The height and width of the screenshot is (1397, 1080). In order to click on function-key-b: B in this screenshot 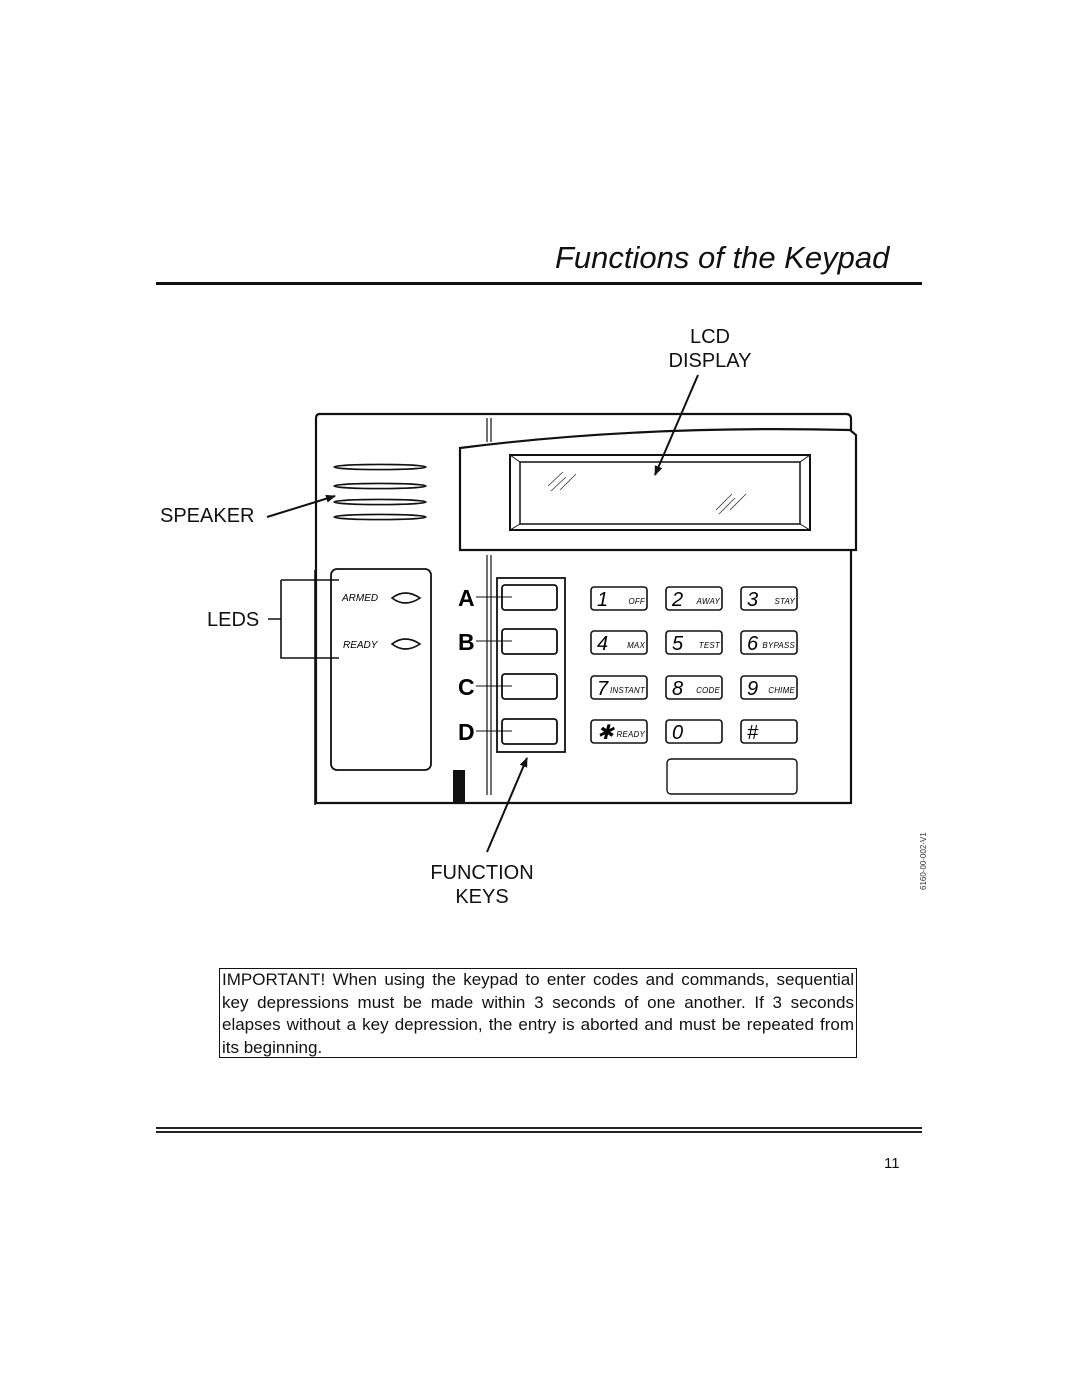, I will do `click(508, 641)`.